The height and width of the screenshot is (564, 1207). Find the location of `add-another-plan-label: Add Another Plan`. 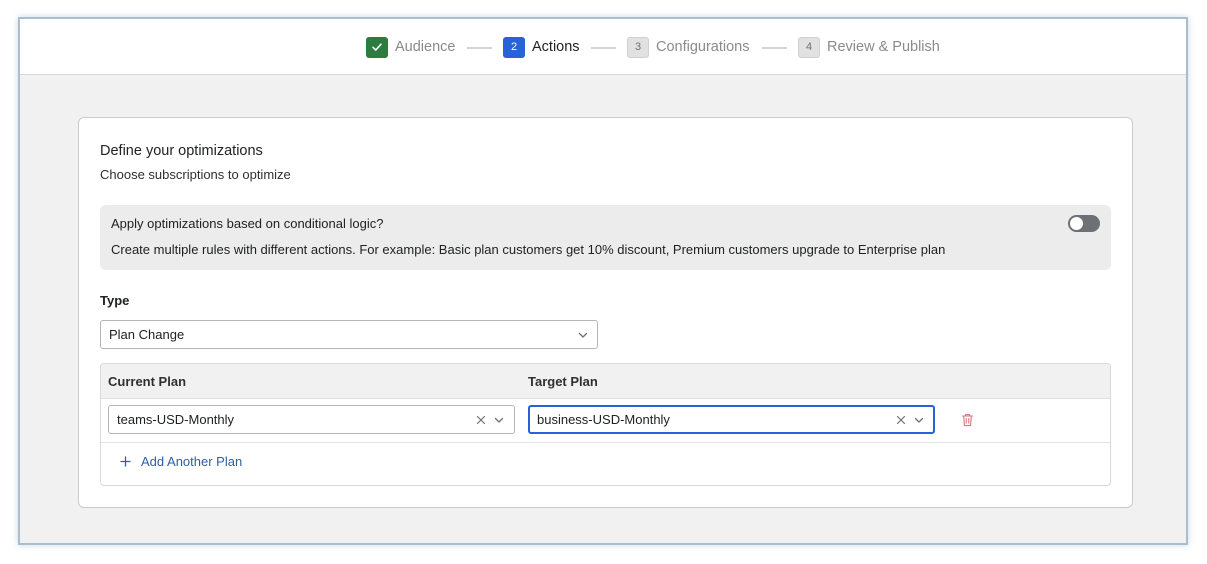

add-another-plan-label: Add Another Plan is located at coordinates (192, 461).